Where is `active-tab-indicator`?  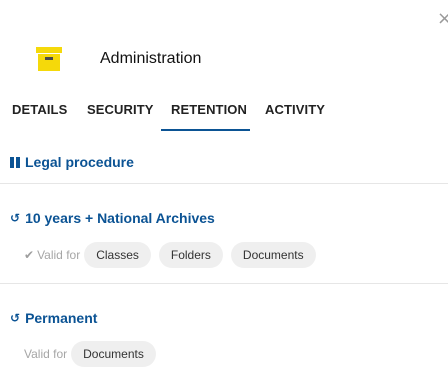 active-tab-indicator is located at coordinates (205, 130).